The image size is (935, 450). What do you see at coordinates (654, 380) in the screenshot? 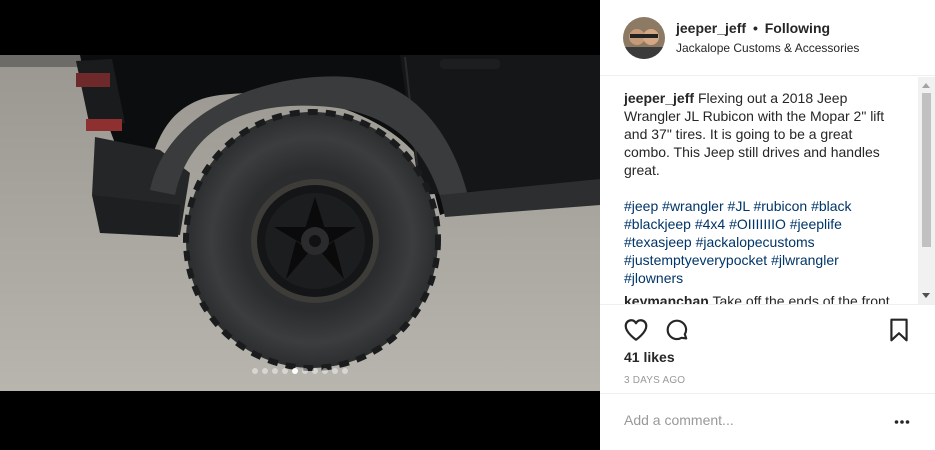
I see `post-timestamp: 3 DAYS AGO` at bounding box center [654, 380].